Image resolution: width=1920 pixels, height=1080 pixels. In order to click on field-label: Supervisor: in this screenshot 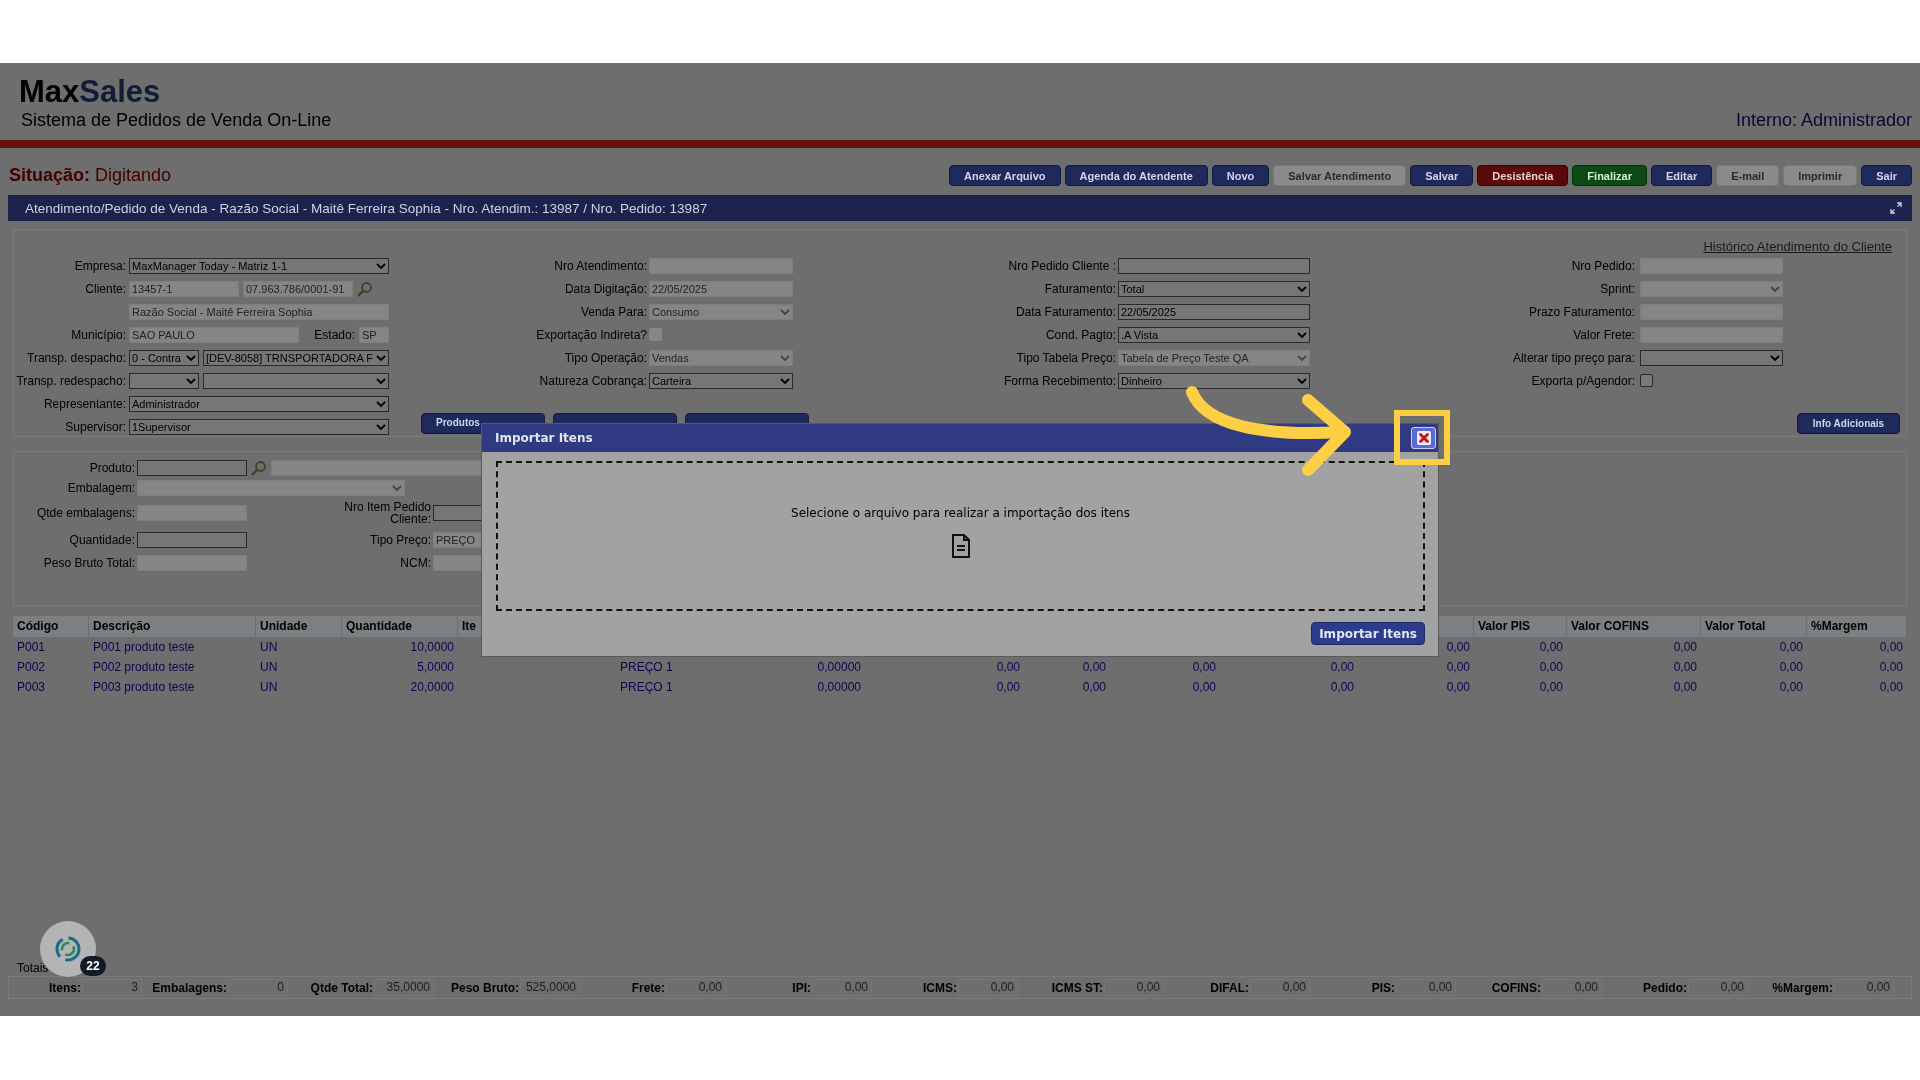, I will do `click(95, 426)`.